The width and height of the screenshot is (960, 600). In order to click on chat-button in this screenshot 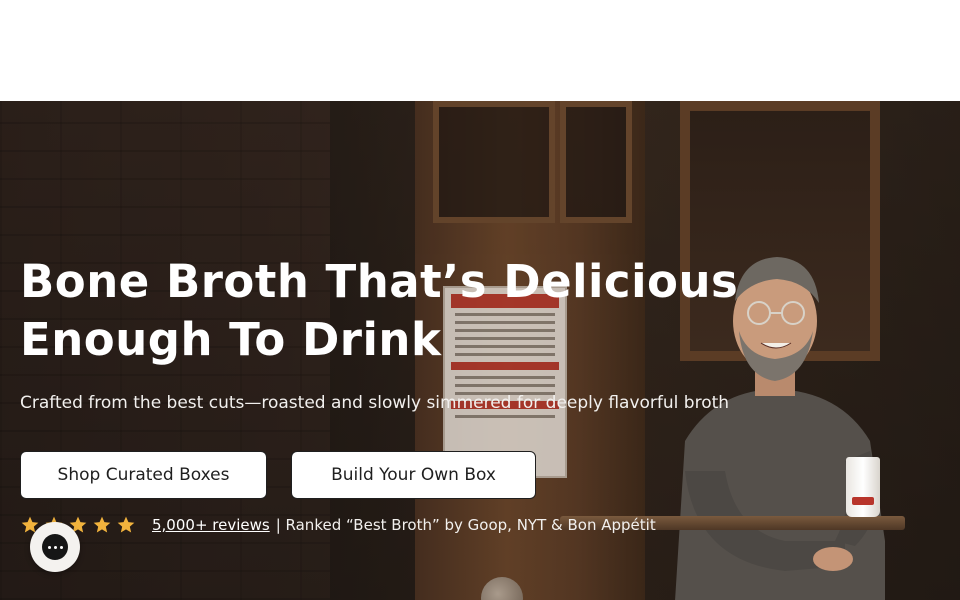, I will do `click(55, 547)`.